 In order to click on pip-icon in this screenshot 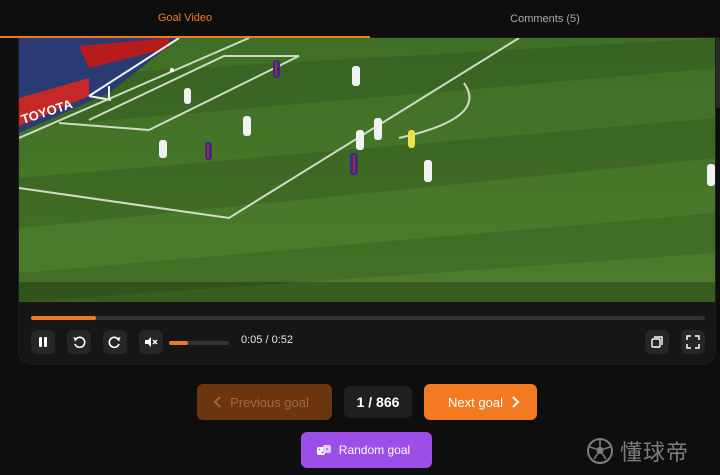, I will do `click(657, 342)`.